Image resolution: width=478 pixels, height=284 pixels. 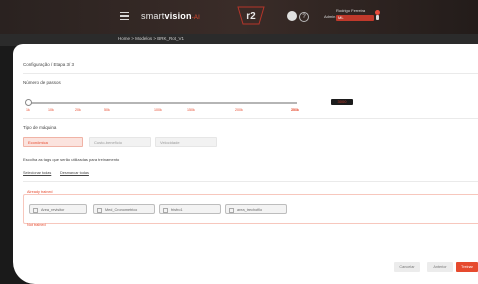 I want to click on notification-bell-icon, so click(x=378, y=15).